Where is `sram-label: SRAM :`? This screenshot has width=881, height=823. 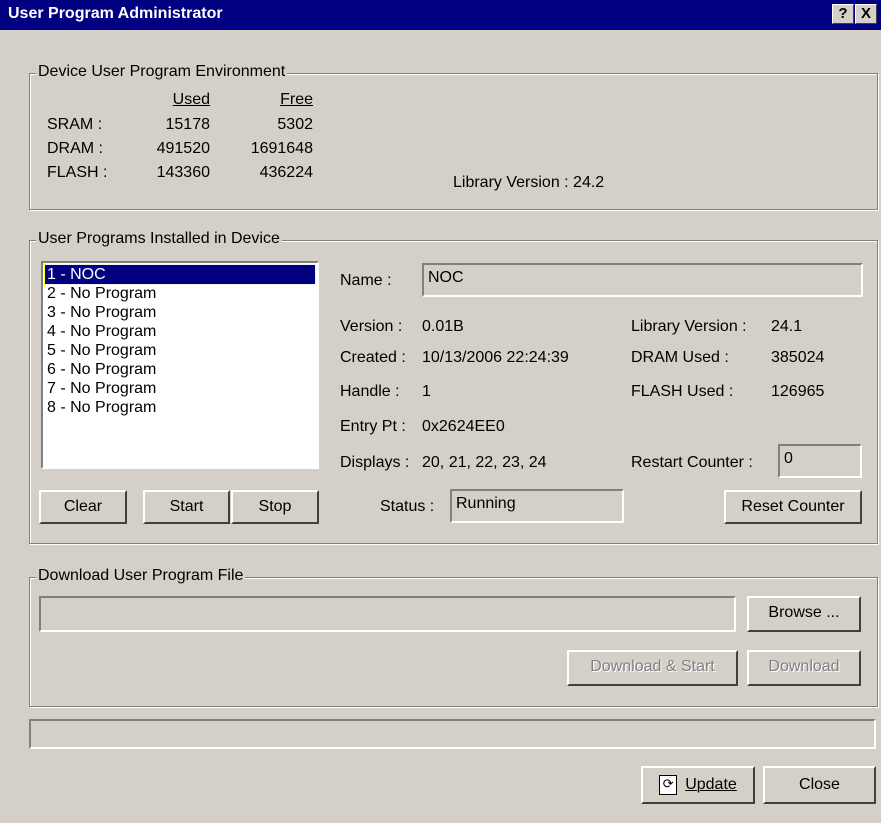 sram-label: SRAM : is located at coordinates (75, 124).